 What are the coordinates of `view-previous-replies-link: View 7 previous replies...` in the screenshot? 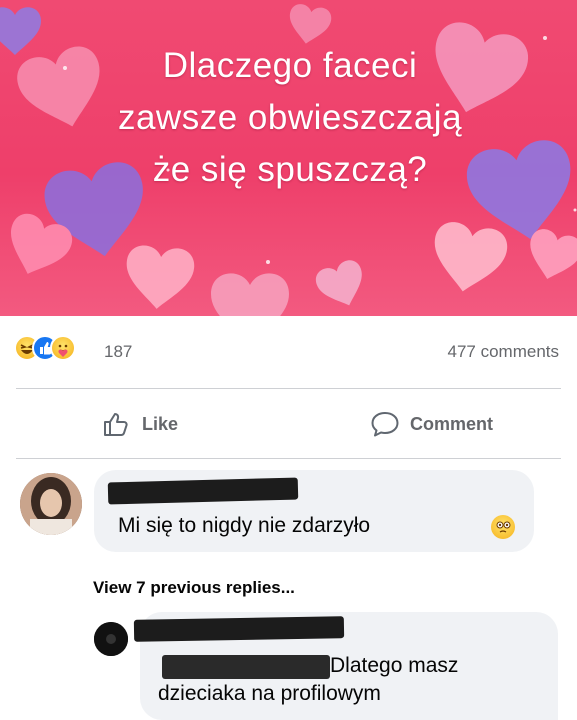 It's located at (194, 588).